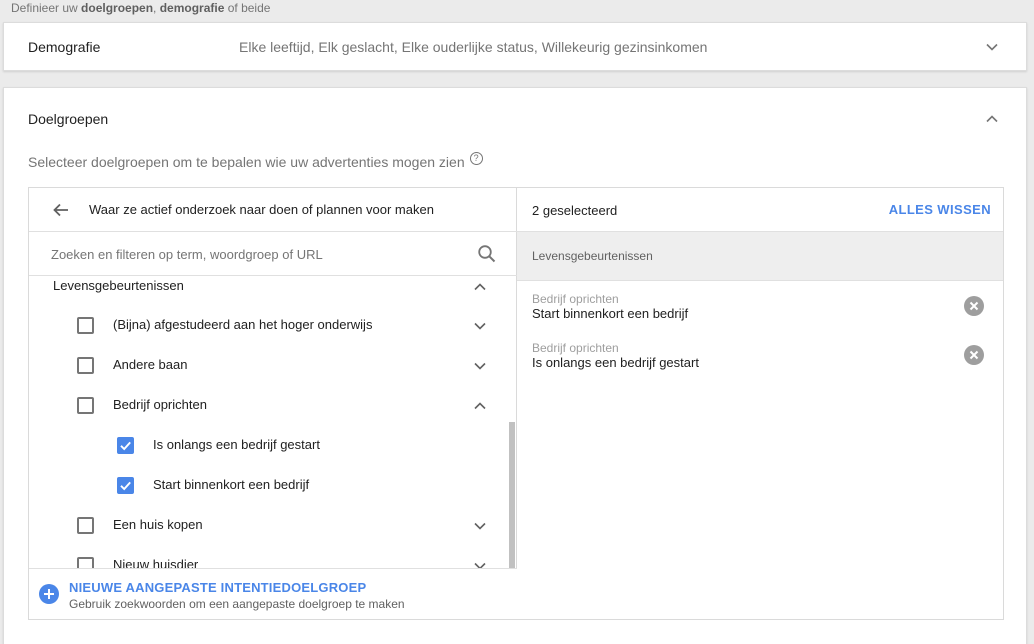 This screenshot has height=644, width=1034. What do you see at coordinates (269, 291) in the screenshot?
I see `section-levensgebeurtenissen: Levensgebeurtenissen` at bounding box center [269, 291].